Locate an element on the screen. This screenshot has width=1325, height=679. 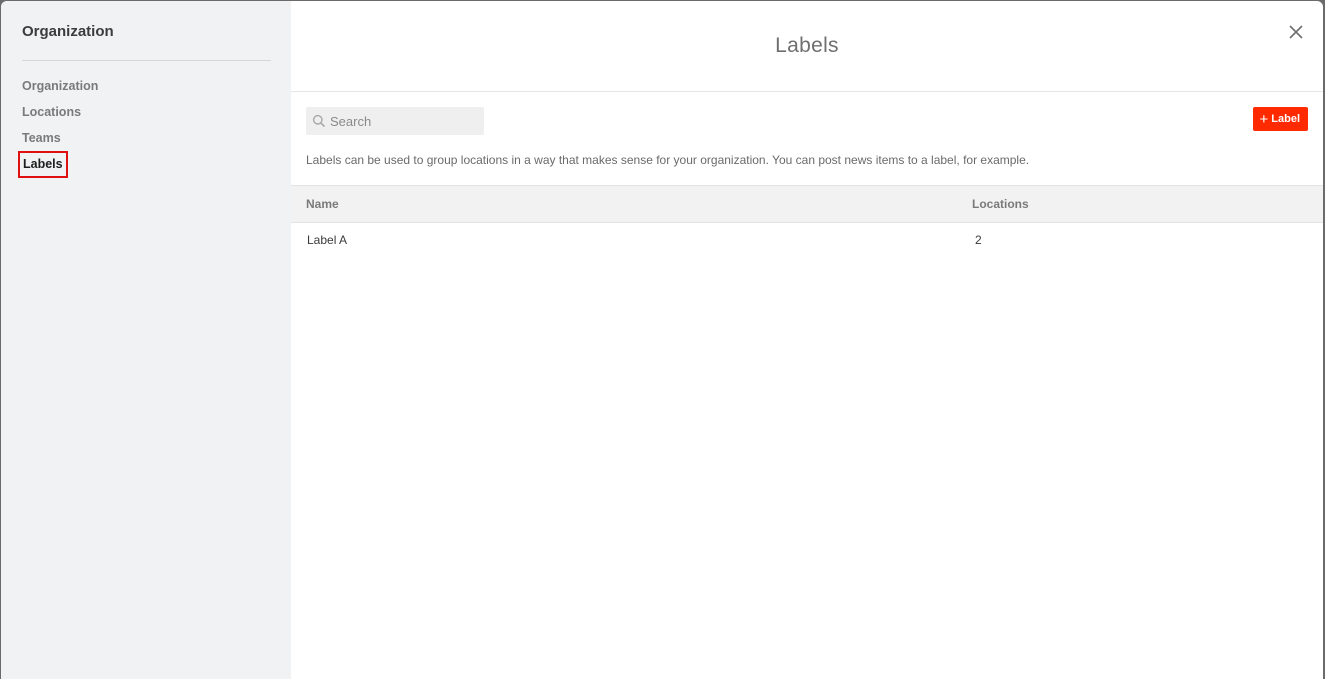
cell-name: Label A is located at coordinates (327, 239).